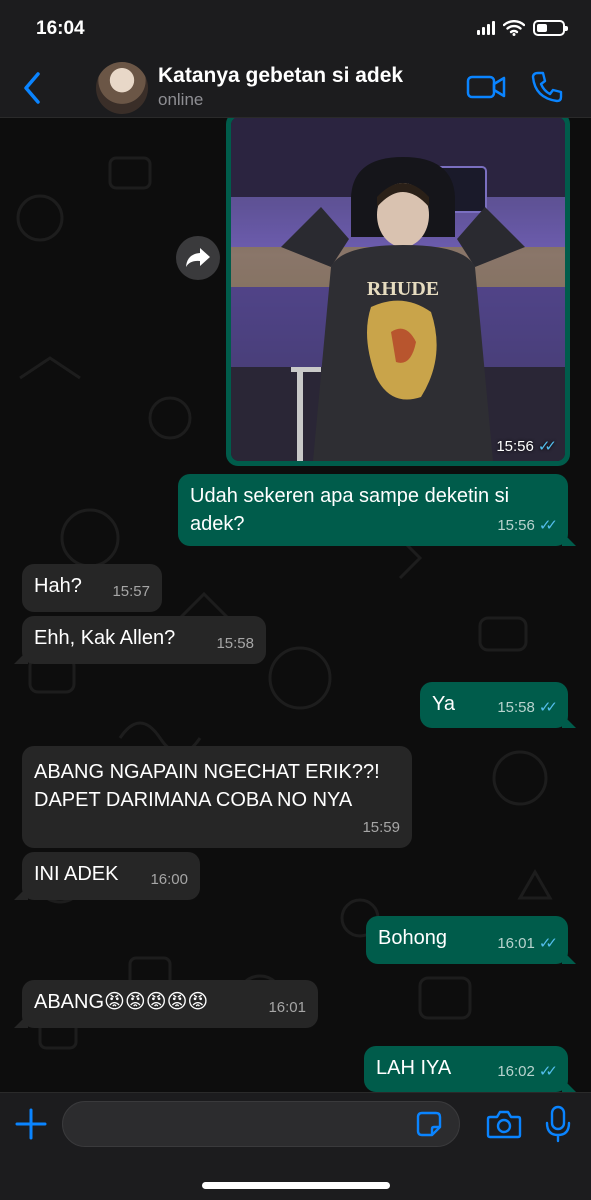 This screenshot has width=591, height=1200. Describe the element at coordinates (122, 88) in the screenshot. I see `avatar` at that location.